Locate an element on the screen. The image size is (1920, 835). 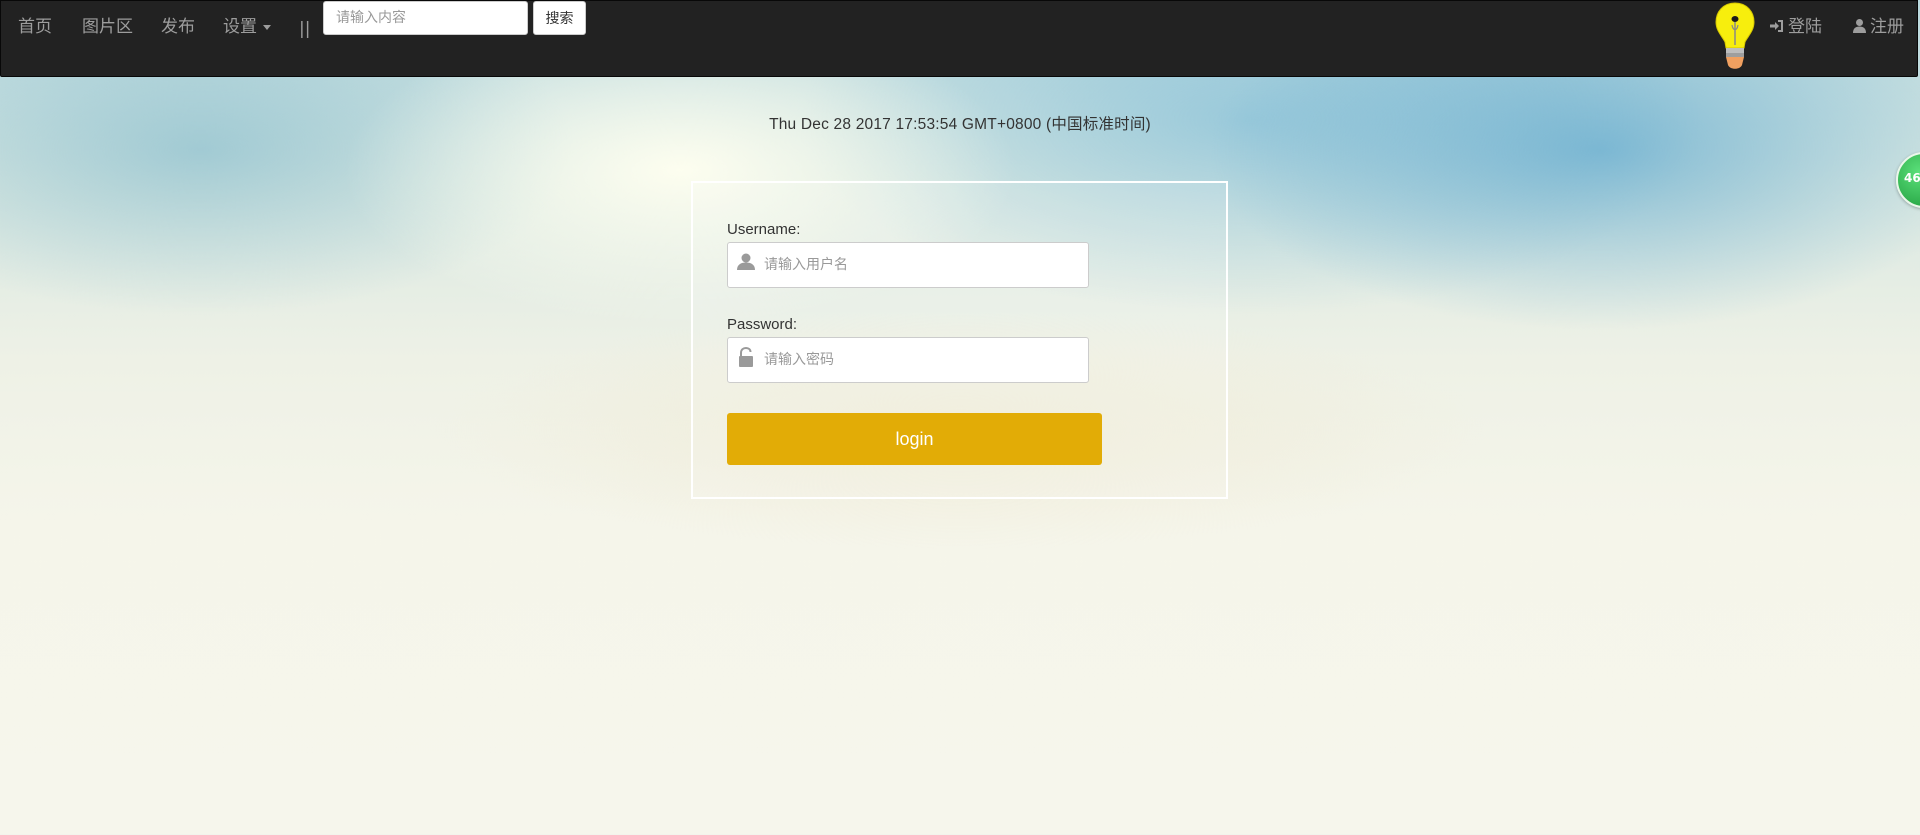
username-field is located at coordinates (908, 265).